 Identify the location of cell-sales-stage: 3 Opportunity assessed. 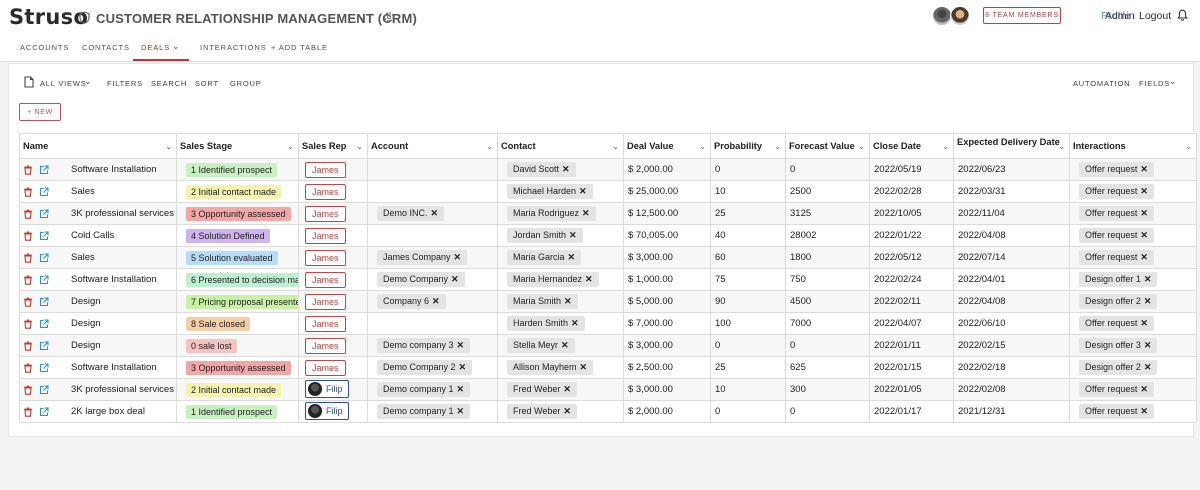
(237, 213).